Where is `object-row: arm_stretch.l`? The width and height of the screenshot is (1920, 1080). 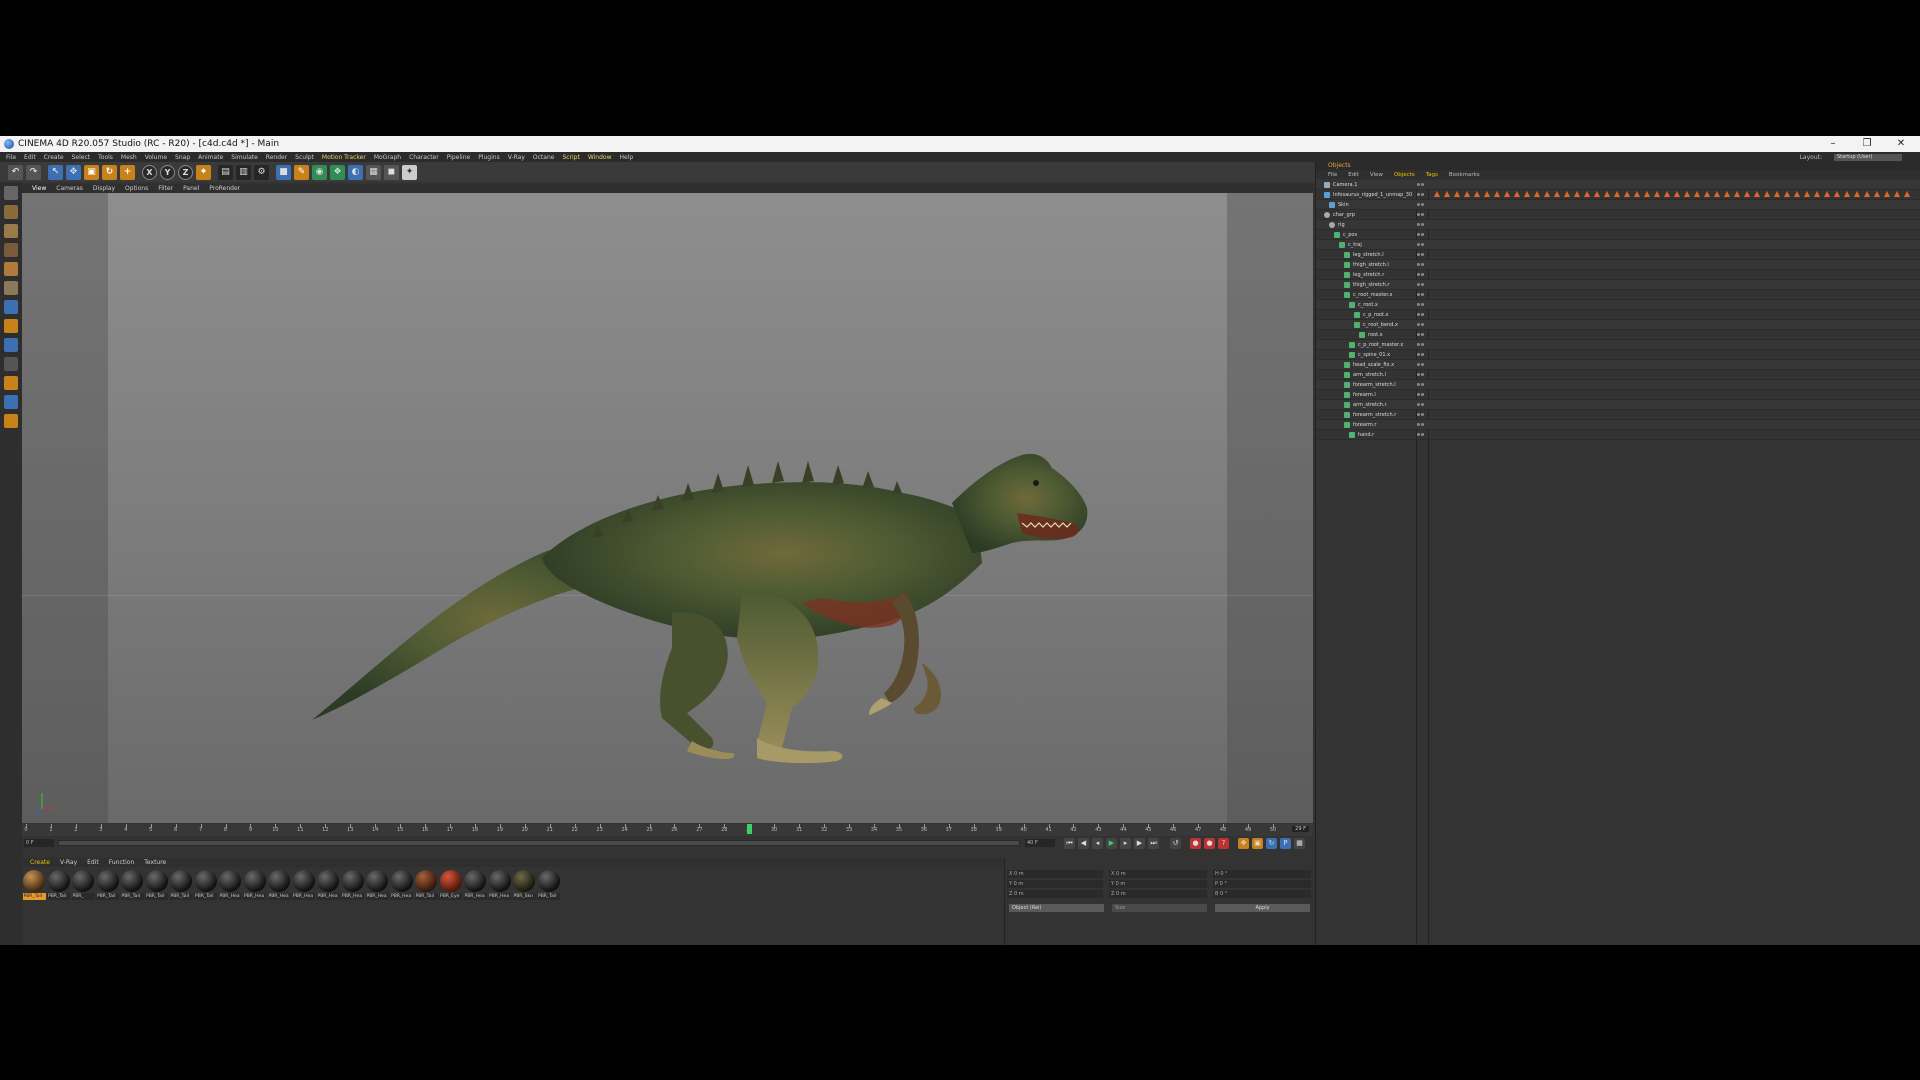
object-row: arm_stretch.l is located at coordinates (1618, 375).